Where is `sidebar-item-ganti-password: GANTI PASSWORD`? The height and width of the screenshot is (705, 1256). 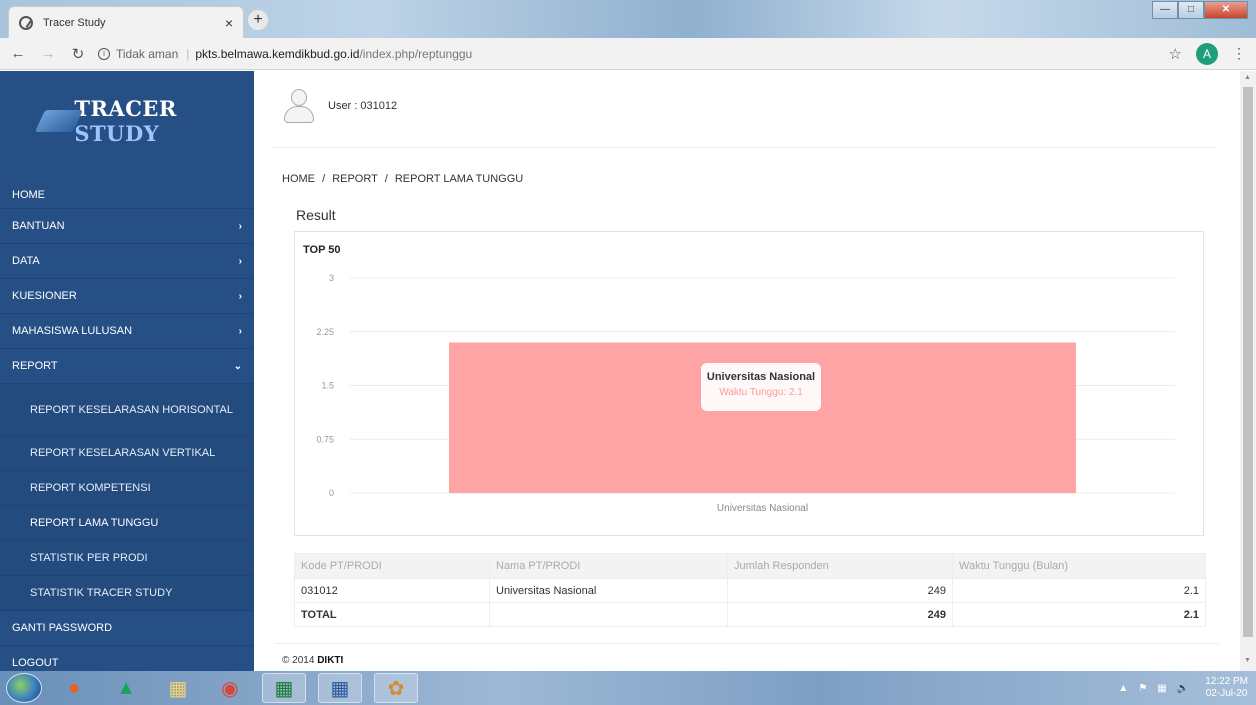
sidebar-item-ganti-password: GANTI PASSWORD is located at coordinates (127, 628).